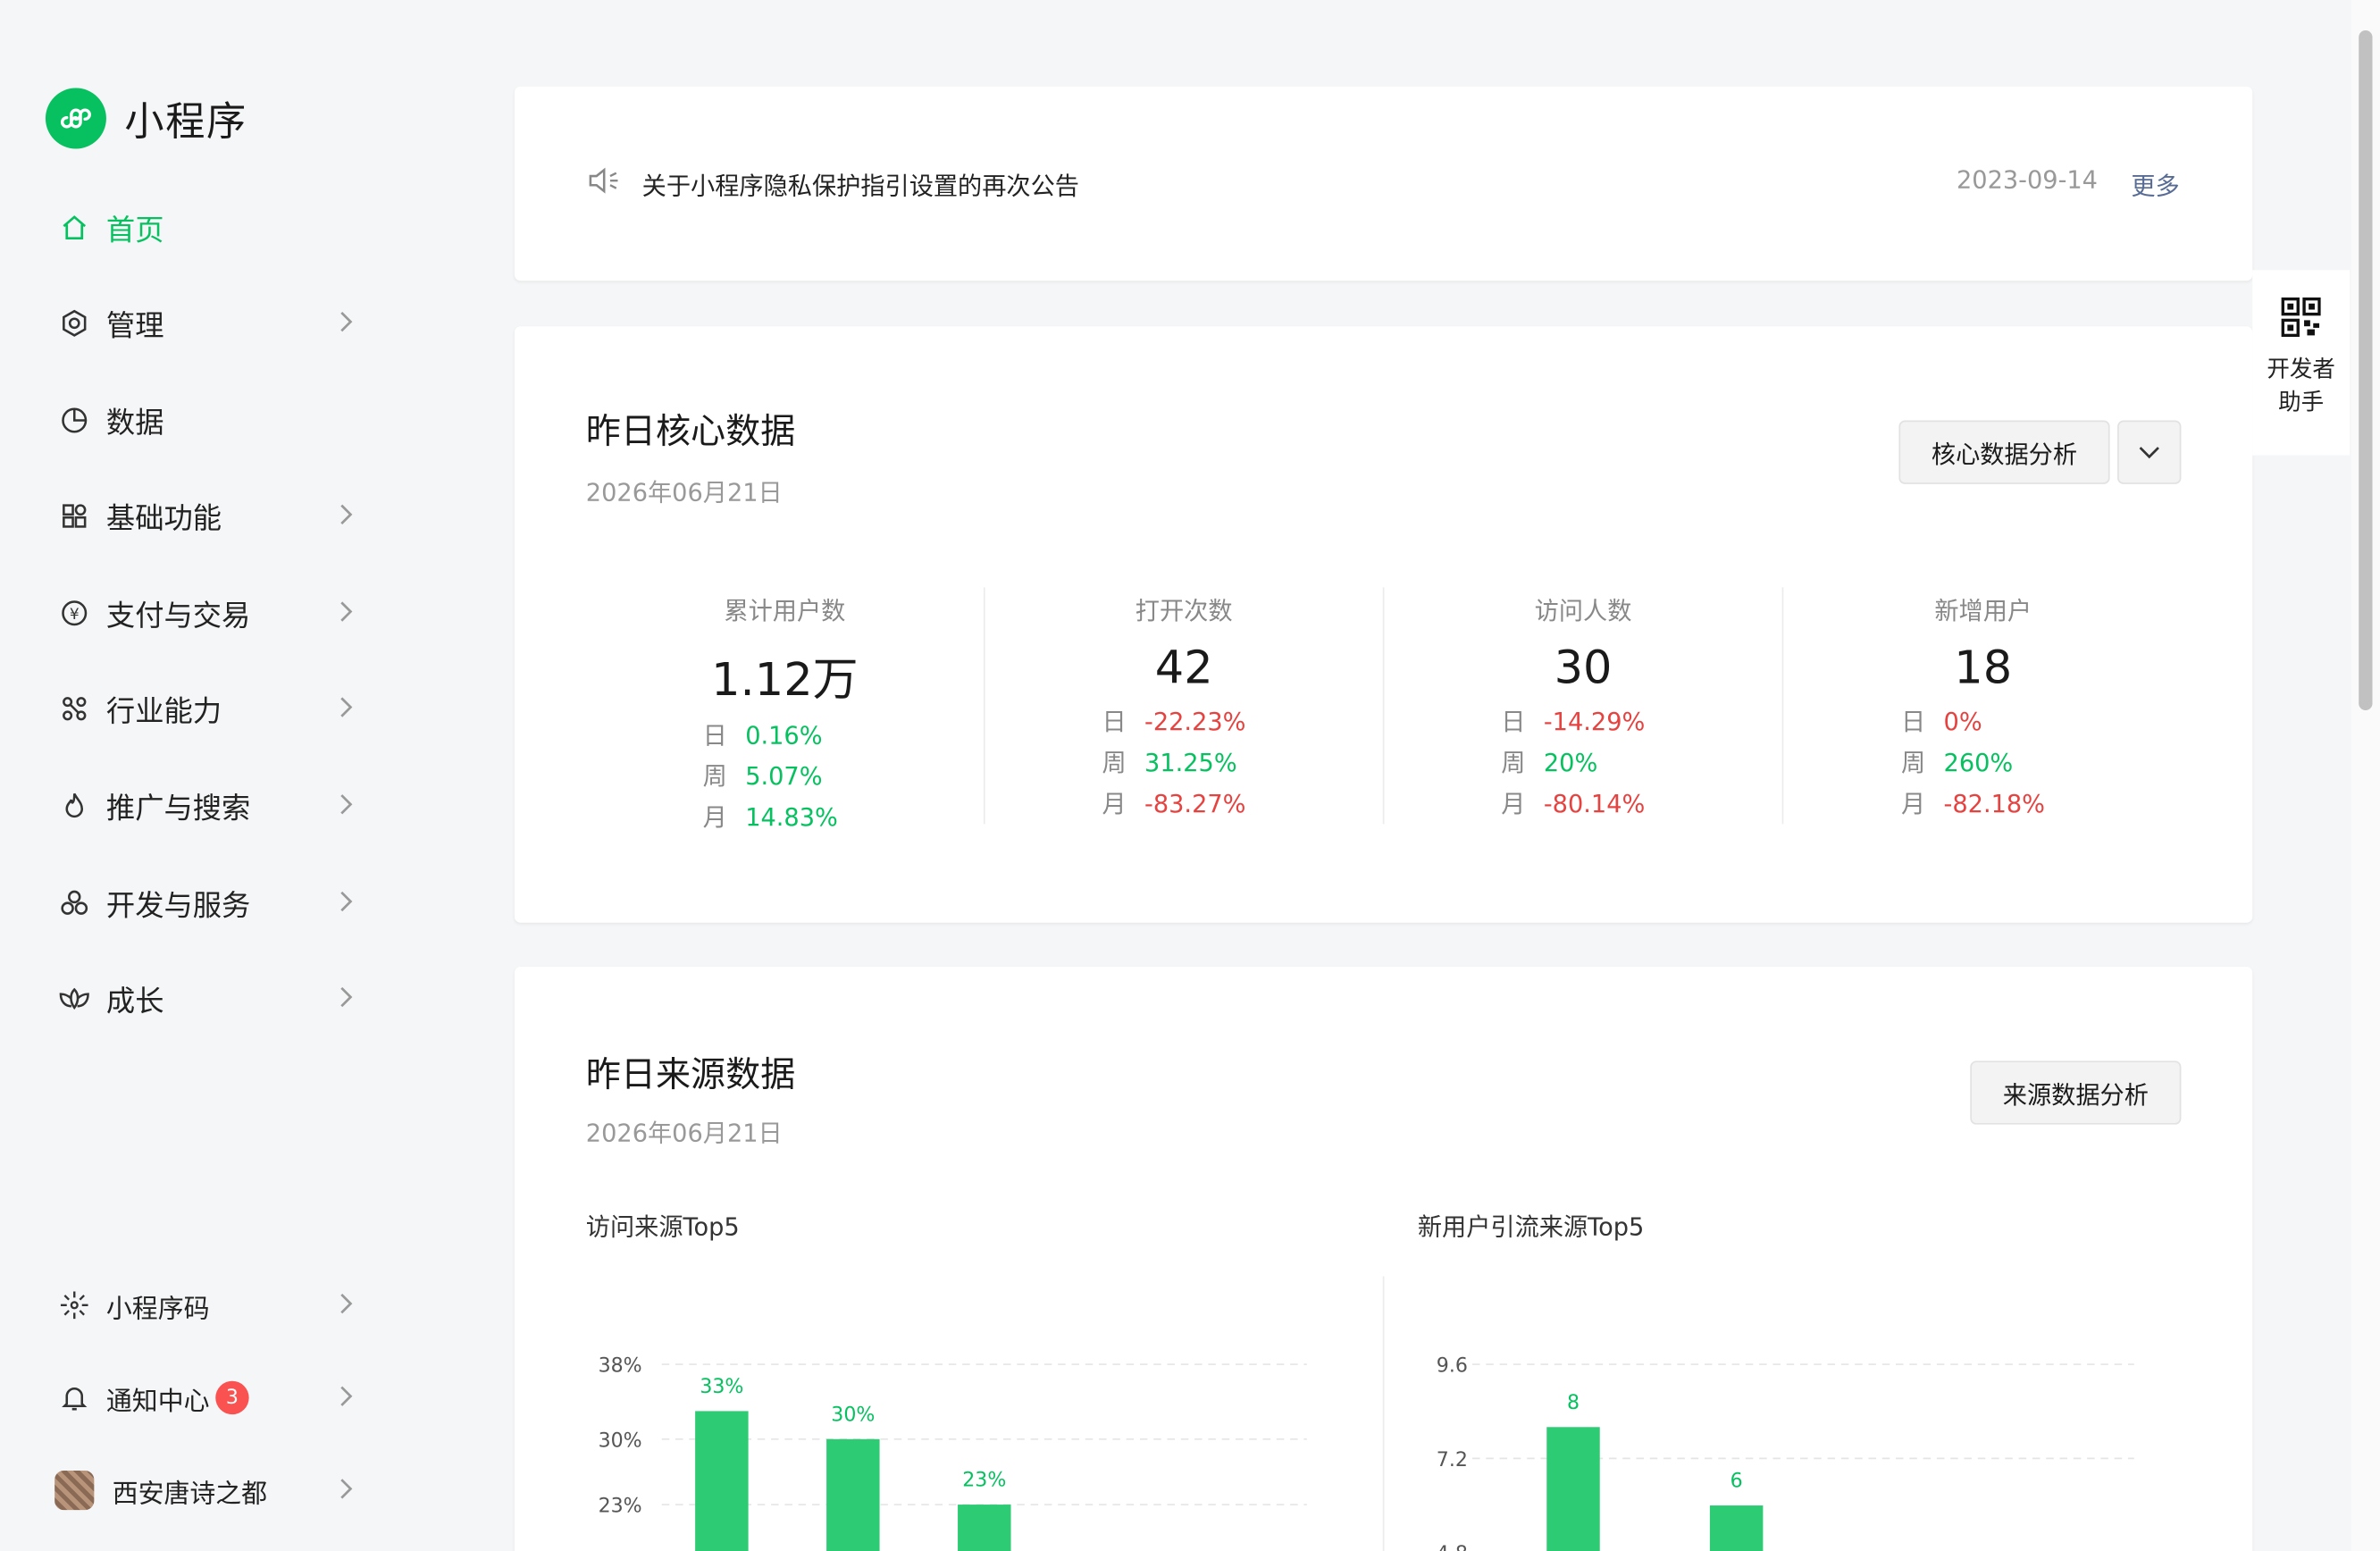  What do you see at coordinates (2301, 306) in the screenshot?
I see `qrcode-icon` at bounding box center [2301, 306].